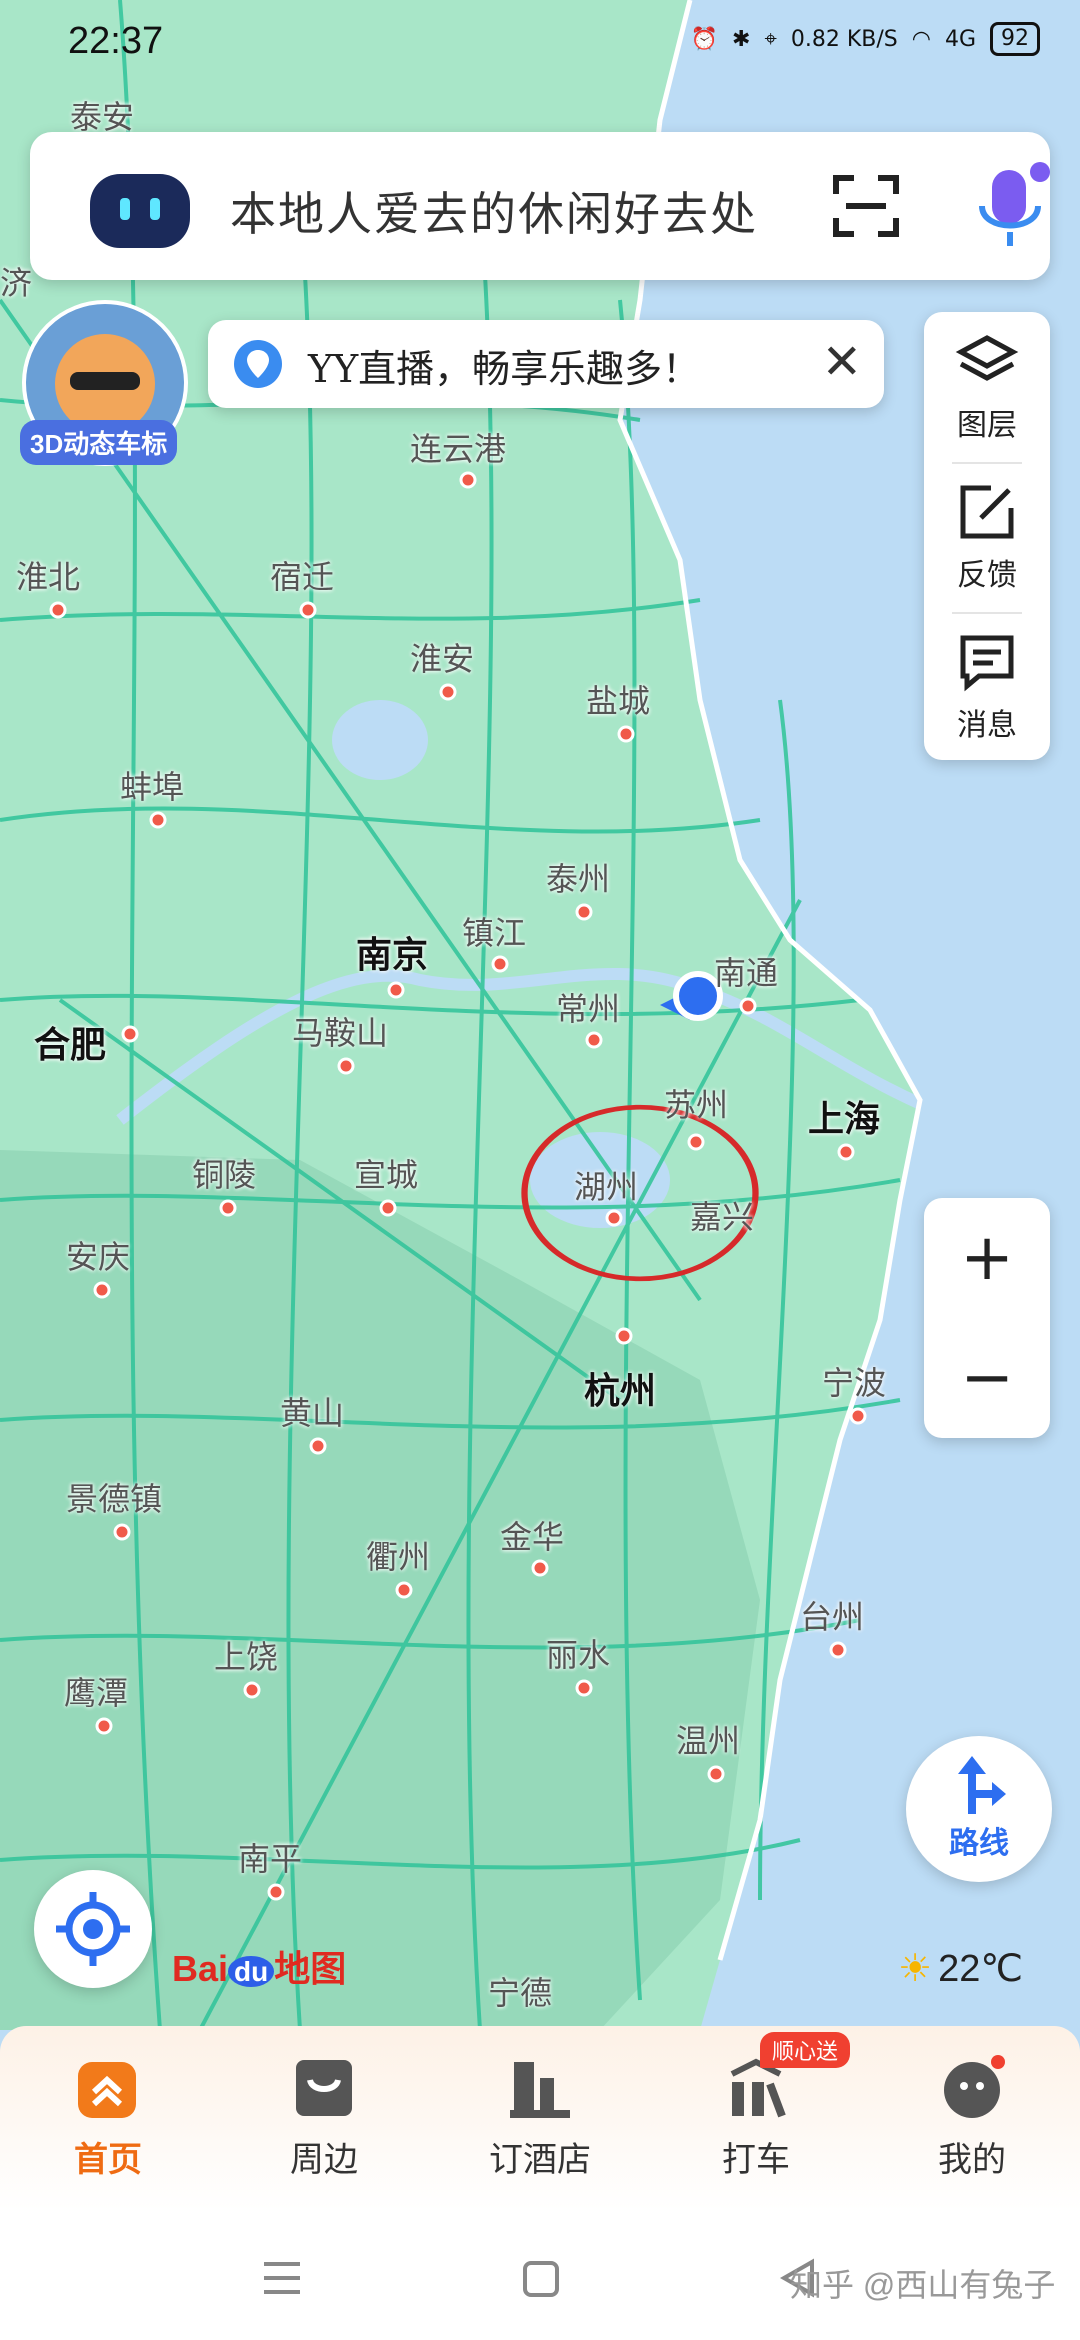  I want to click on route-label: 路线, so click(979, 1843).